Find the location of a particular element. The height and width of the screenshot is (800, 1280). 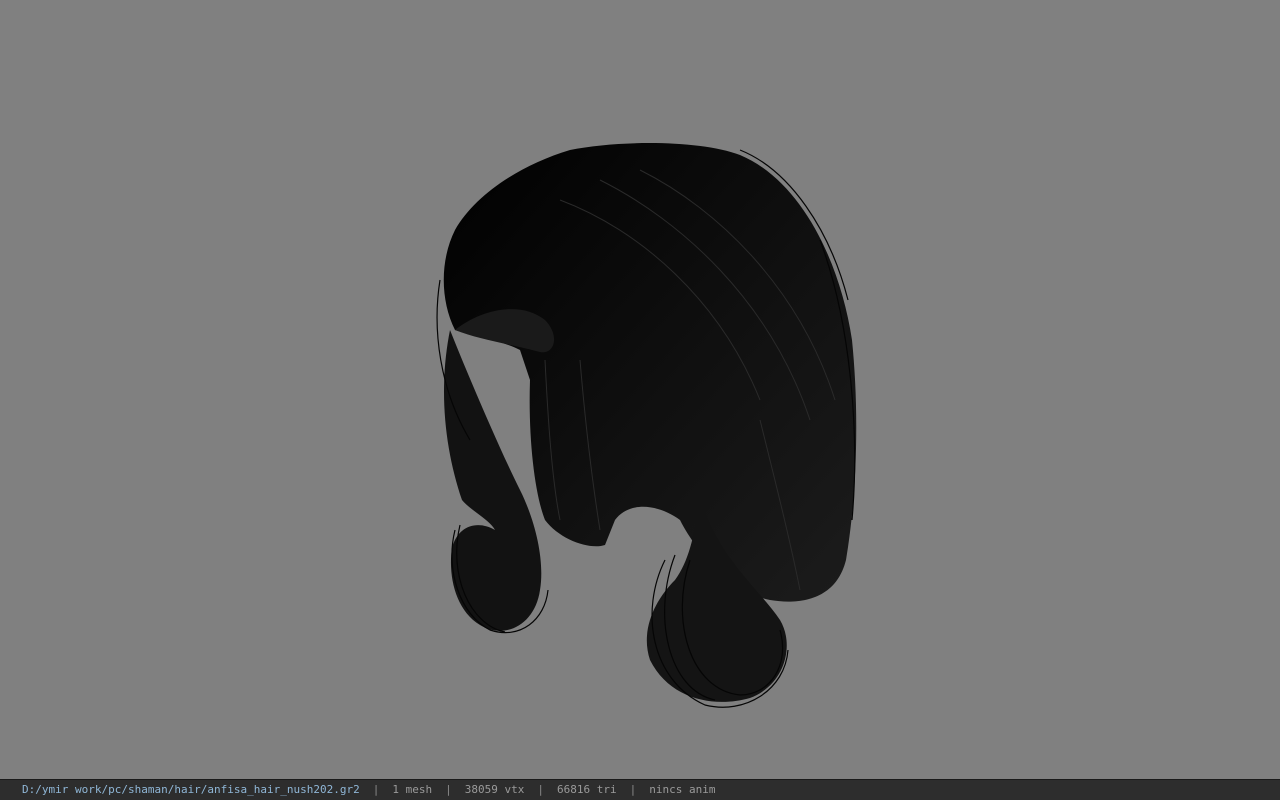

vertex-count: 38059 vtx is located at coordinates (494, 789).